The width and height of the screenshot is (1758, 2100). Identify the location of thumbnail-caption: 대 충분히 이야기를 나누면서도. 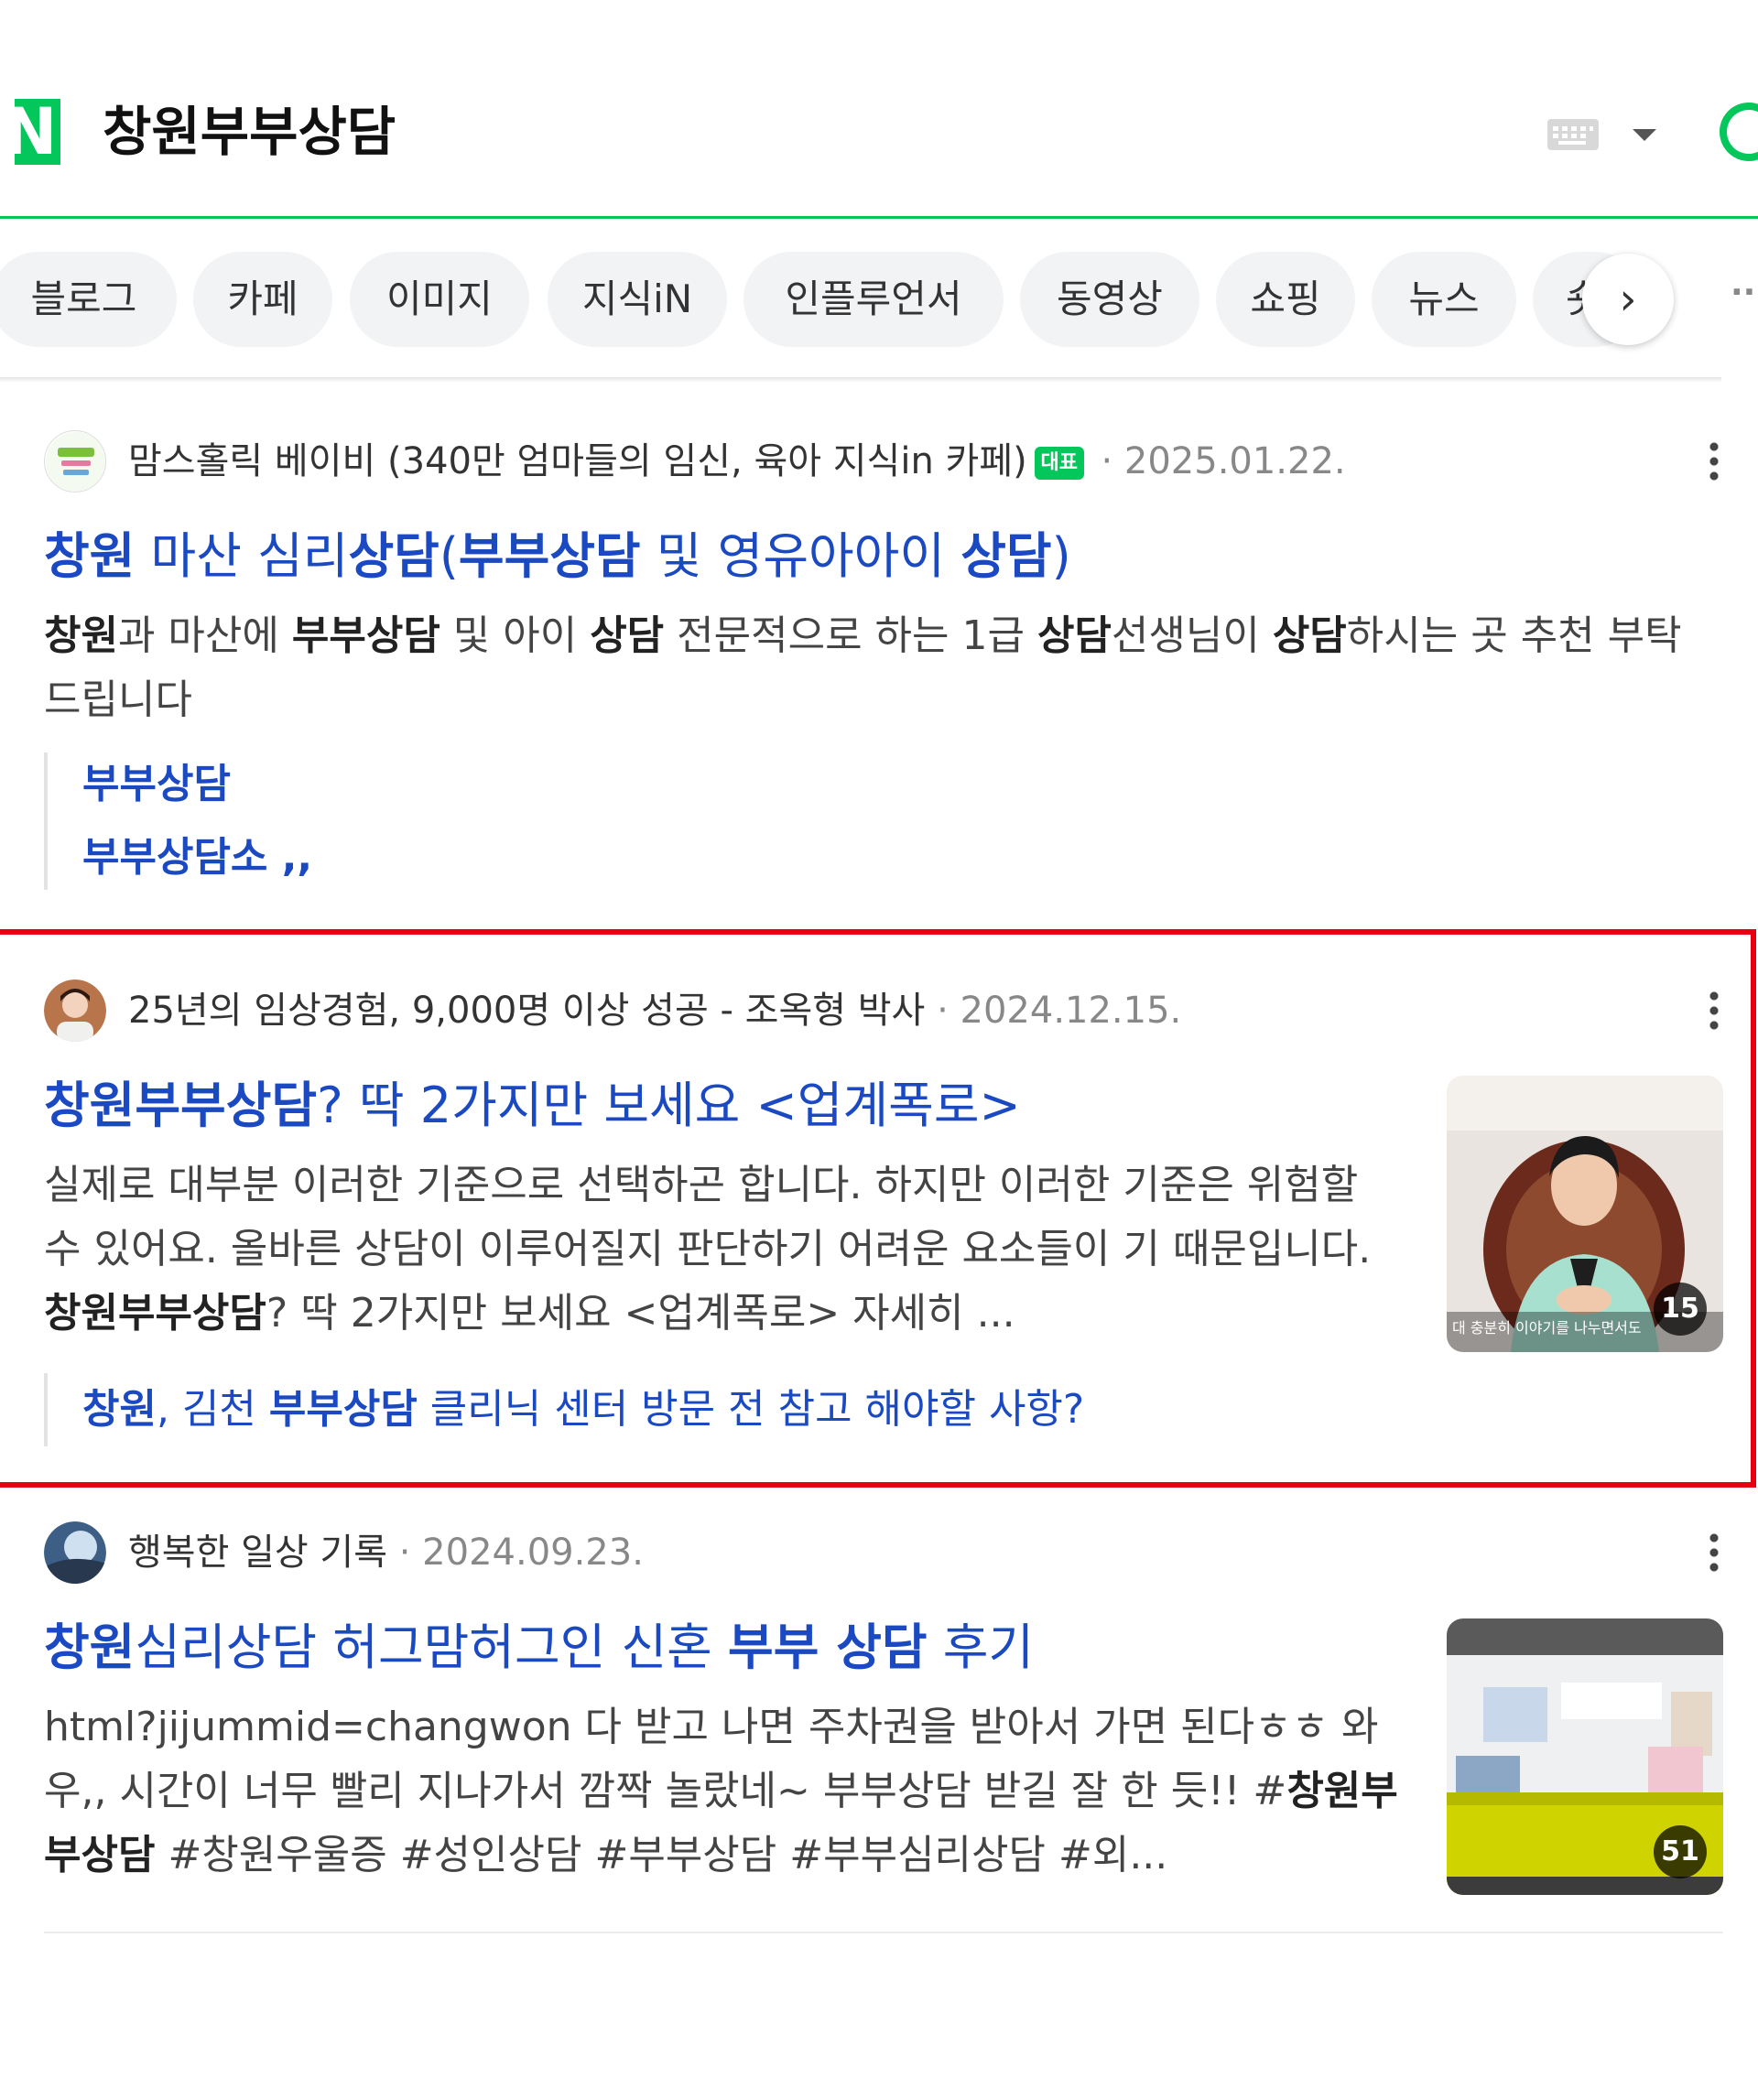
(1547, 1328).